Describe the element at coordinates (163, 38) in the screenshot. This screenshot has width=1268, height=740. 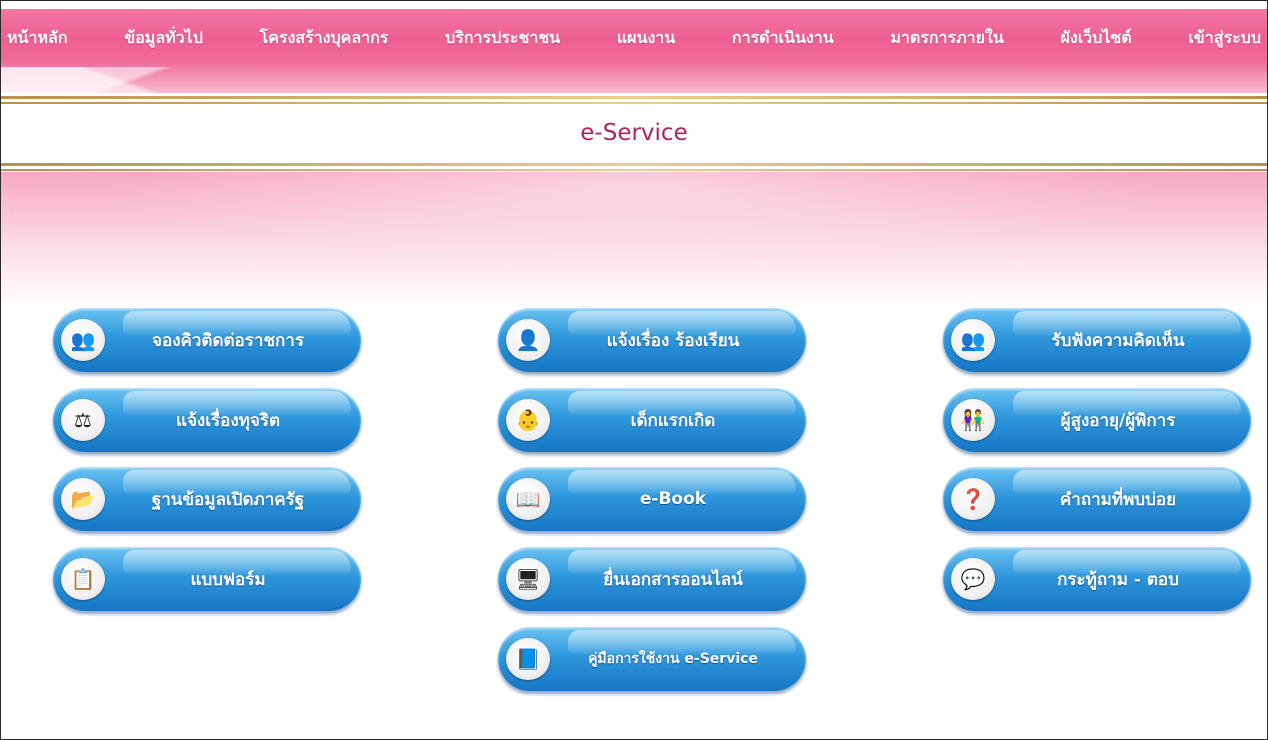
I see `nav-item-general-info: ข้อมูลทั่วไป` at that location.